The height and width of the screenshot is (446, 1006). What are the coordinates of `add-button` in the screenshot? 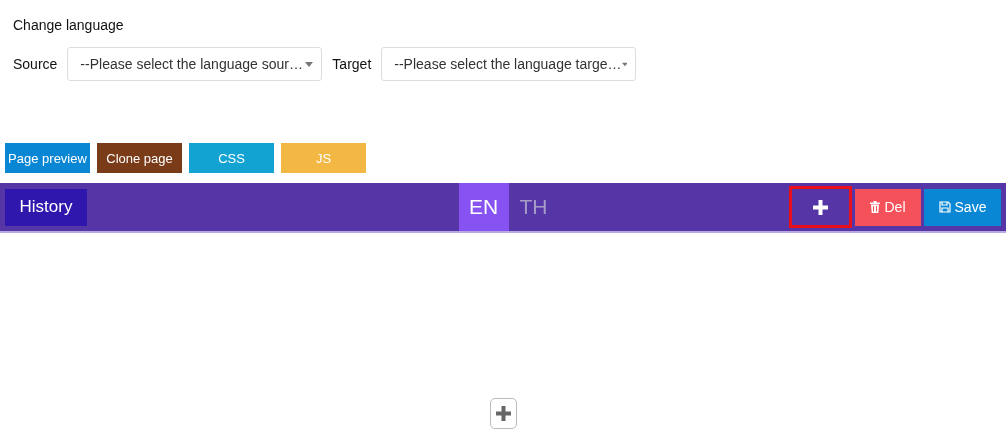 It's located at (820, 207).